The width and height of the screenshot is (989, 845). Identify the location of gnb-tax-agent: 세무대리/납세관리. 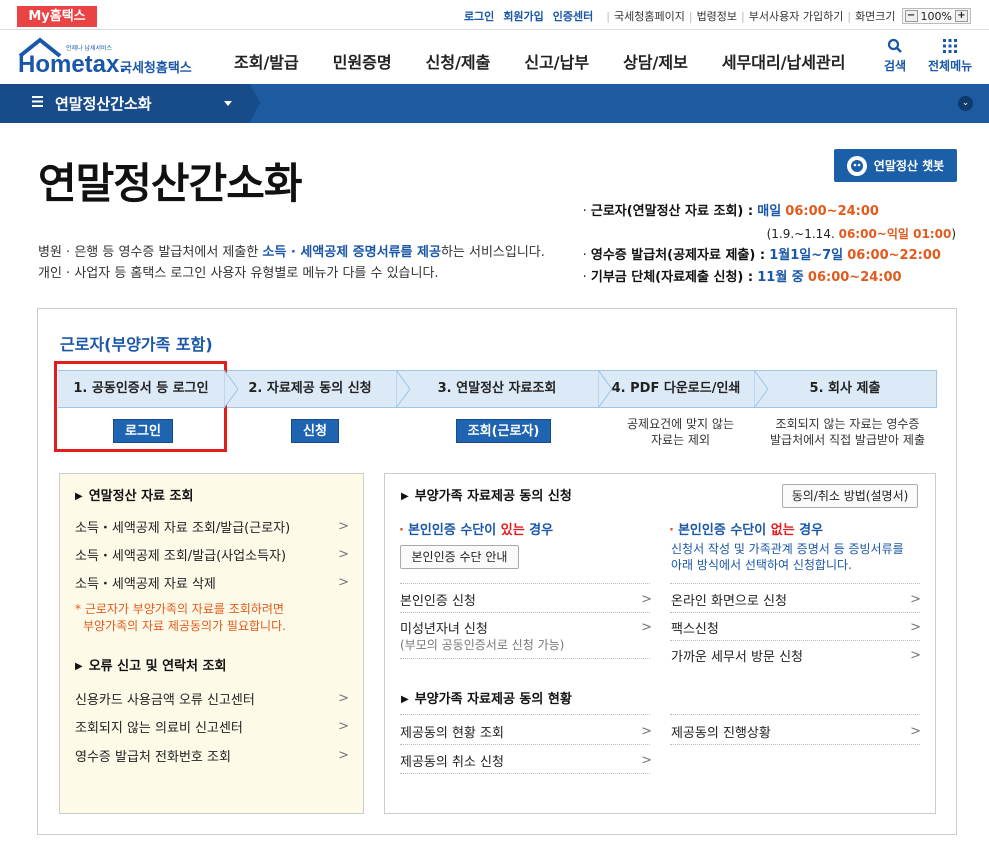
(784, 61).